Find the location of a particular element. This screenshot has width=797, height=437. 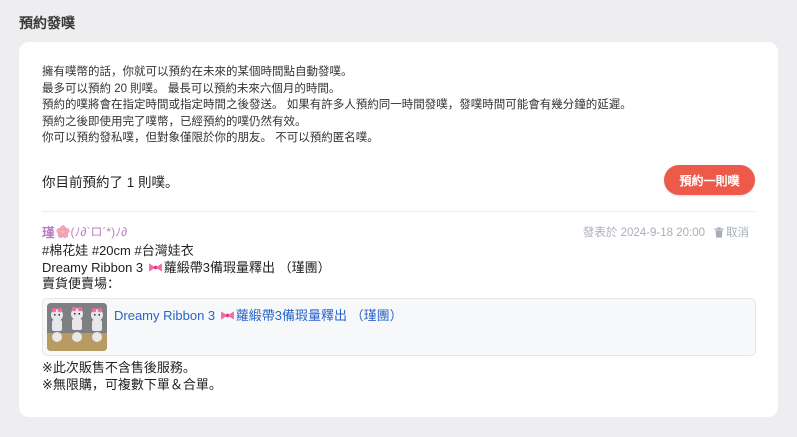

post-text: 蘿緞帶3備瑕量釋出 （瑾團） is located at coordinates (247, 267).